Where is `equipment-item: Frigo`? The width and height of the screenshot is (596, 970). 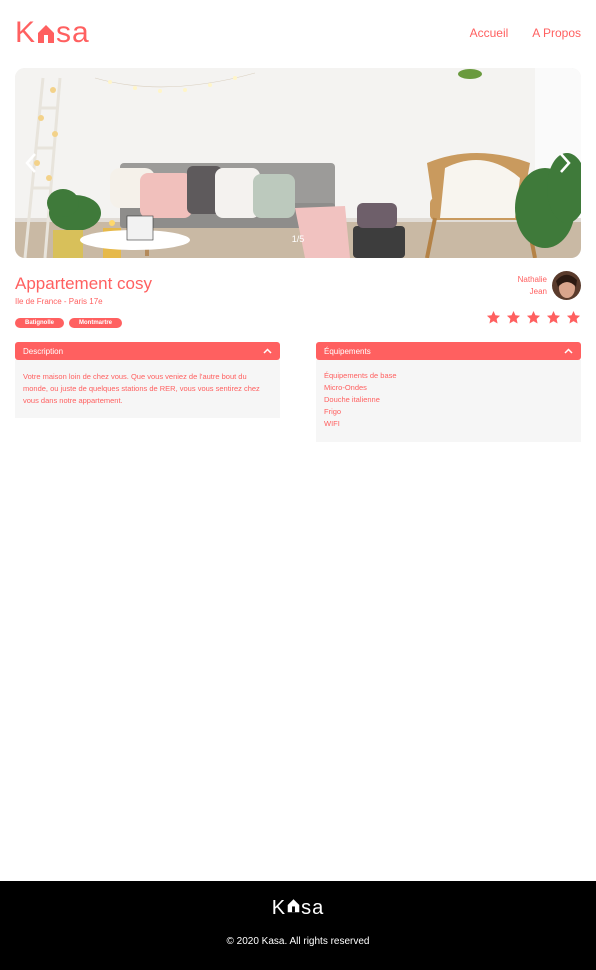 equipment-item: Frigo is located at coordinates (333, 411).